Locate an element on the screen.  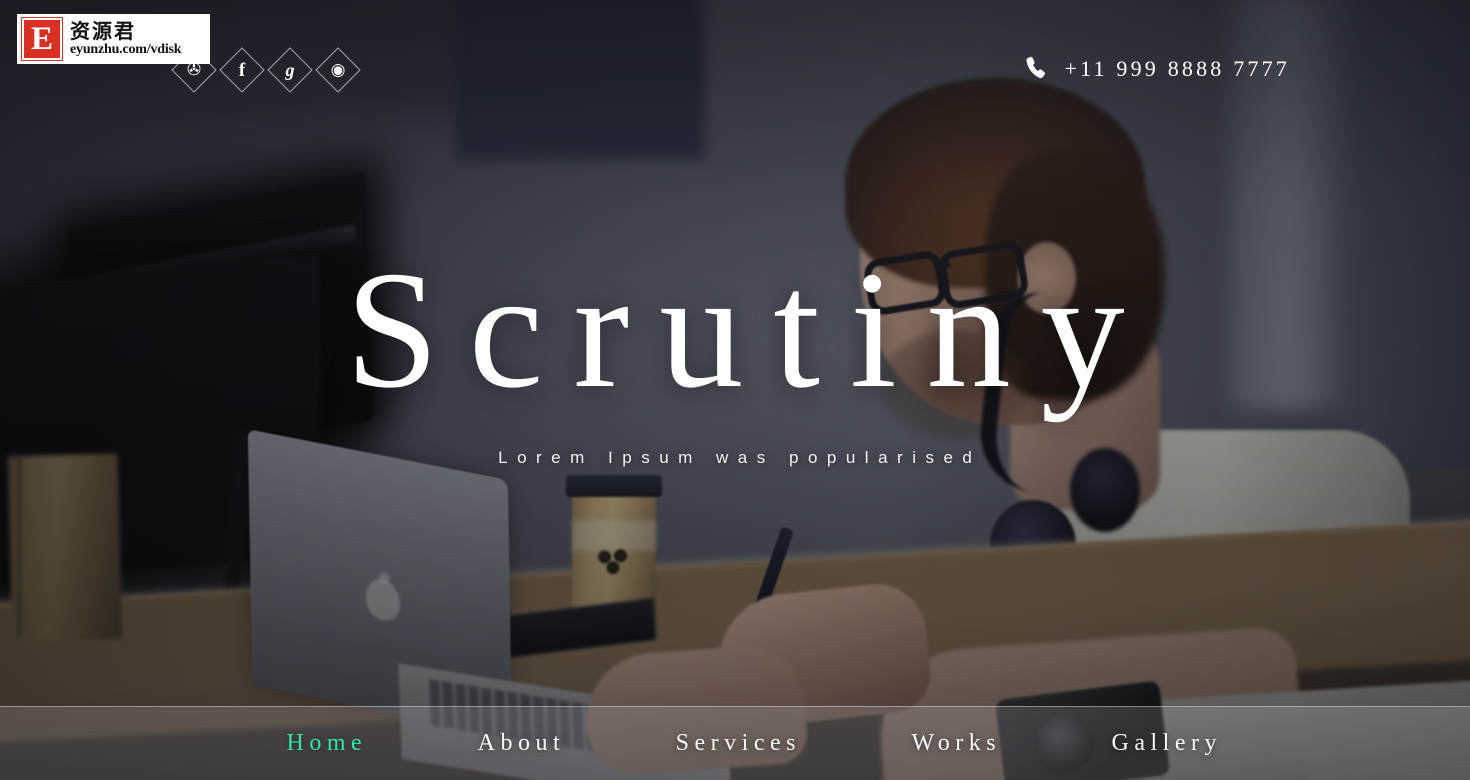
nav-item-home: Home is located at coordinates (324, 743).